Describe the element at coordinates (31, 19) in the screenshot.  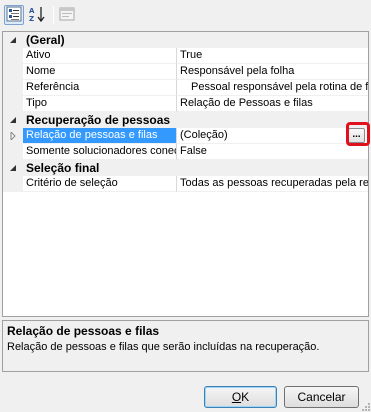
I see `svg-text: Z` at that location.